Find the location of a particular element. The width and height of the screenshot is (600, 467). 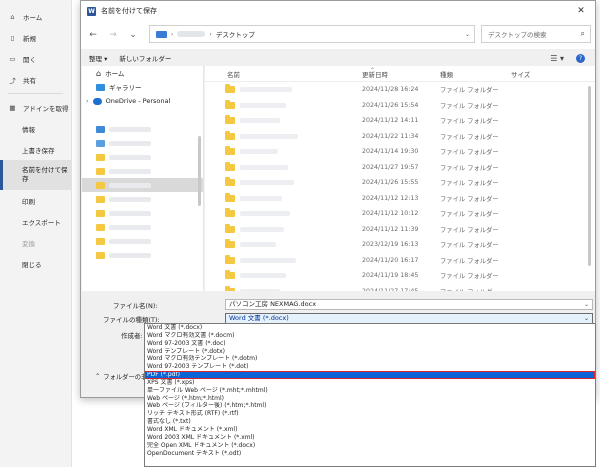

file-row: 2024/11/12 10:12 ファイル フォルダー is located at coordinates (400, 214).